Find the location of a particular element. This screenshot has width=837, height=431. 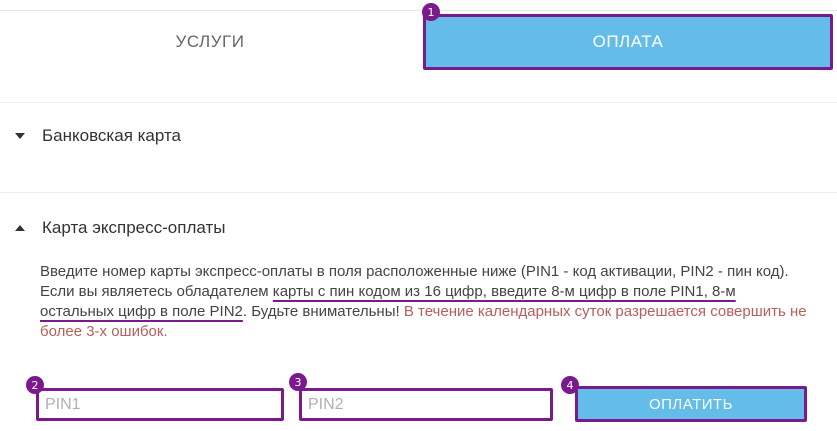

tab-bar: Услуги Оплата is located at coordinates (418, 42).